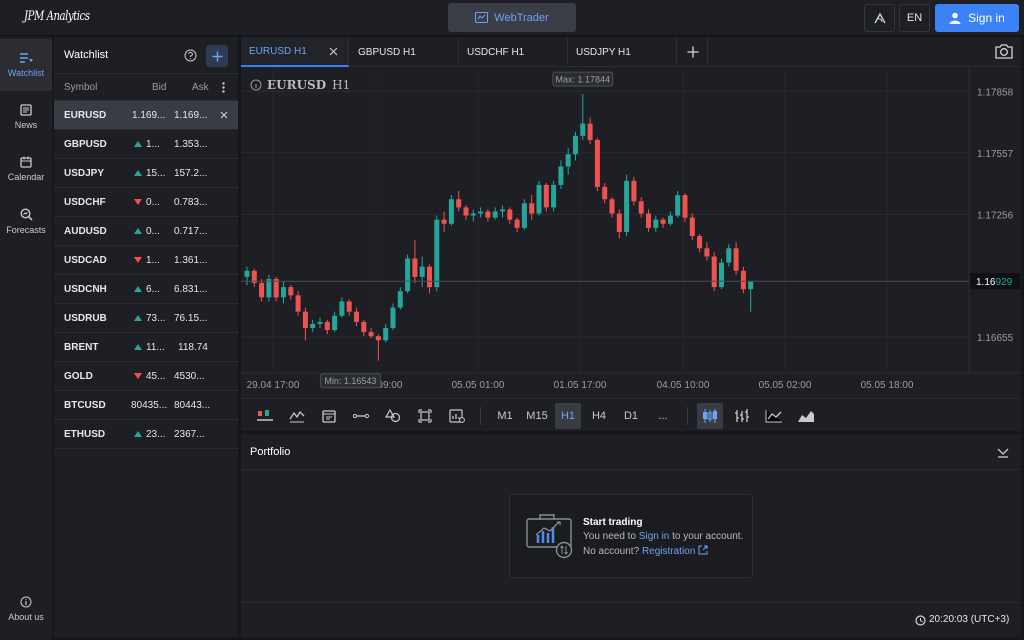 The height and width of the screenshot is (640, 1024). I want to click on tab-usdjpy: USDJPY H1, so click(622, 52).